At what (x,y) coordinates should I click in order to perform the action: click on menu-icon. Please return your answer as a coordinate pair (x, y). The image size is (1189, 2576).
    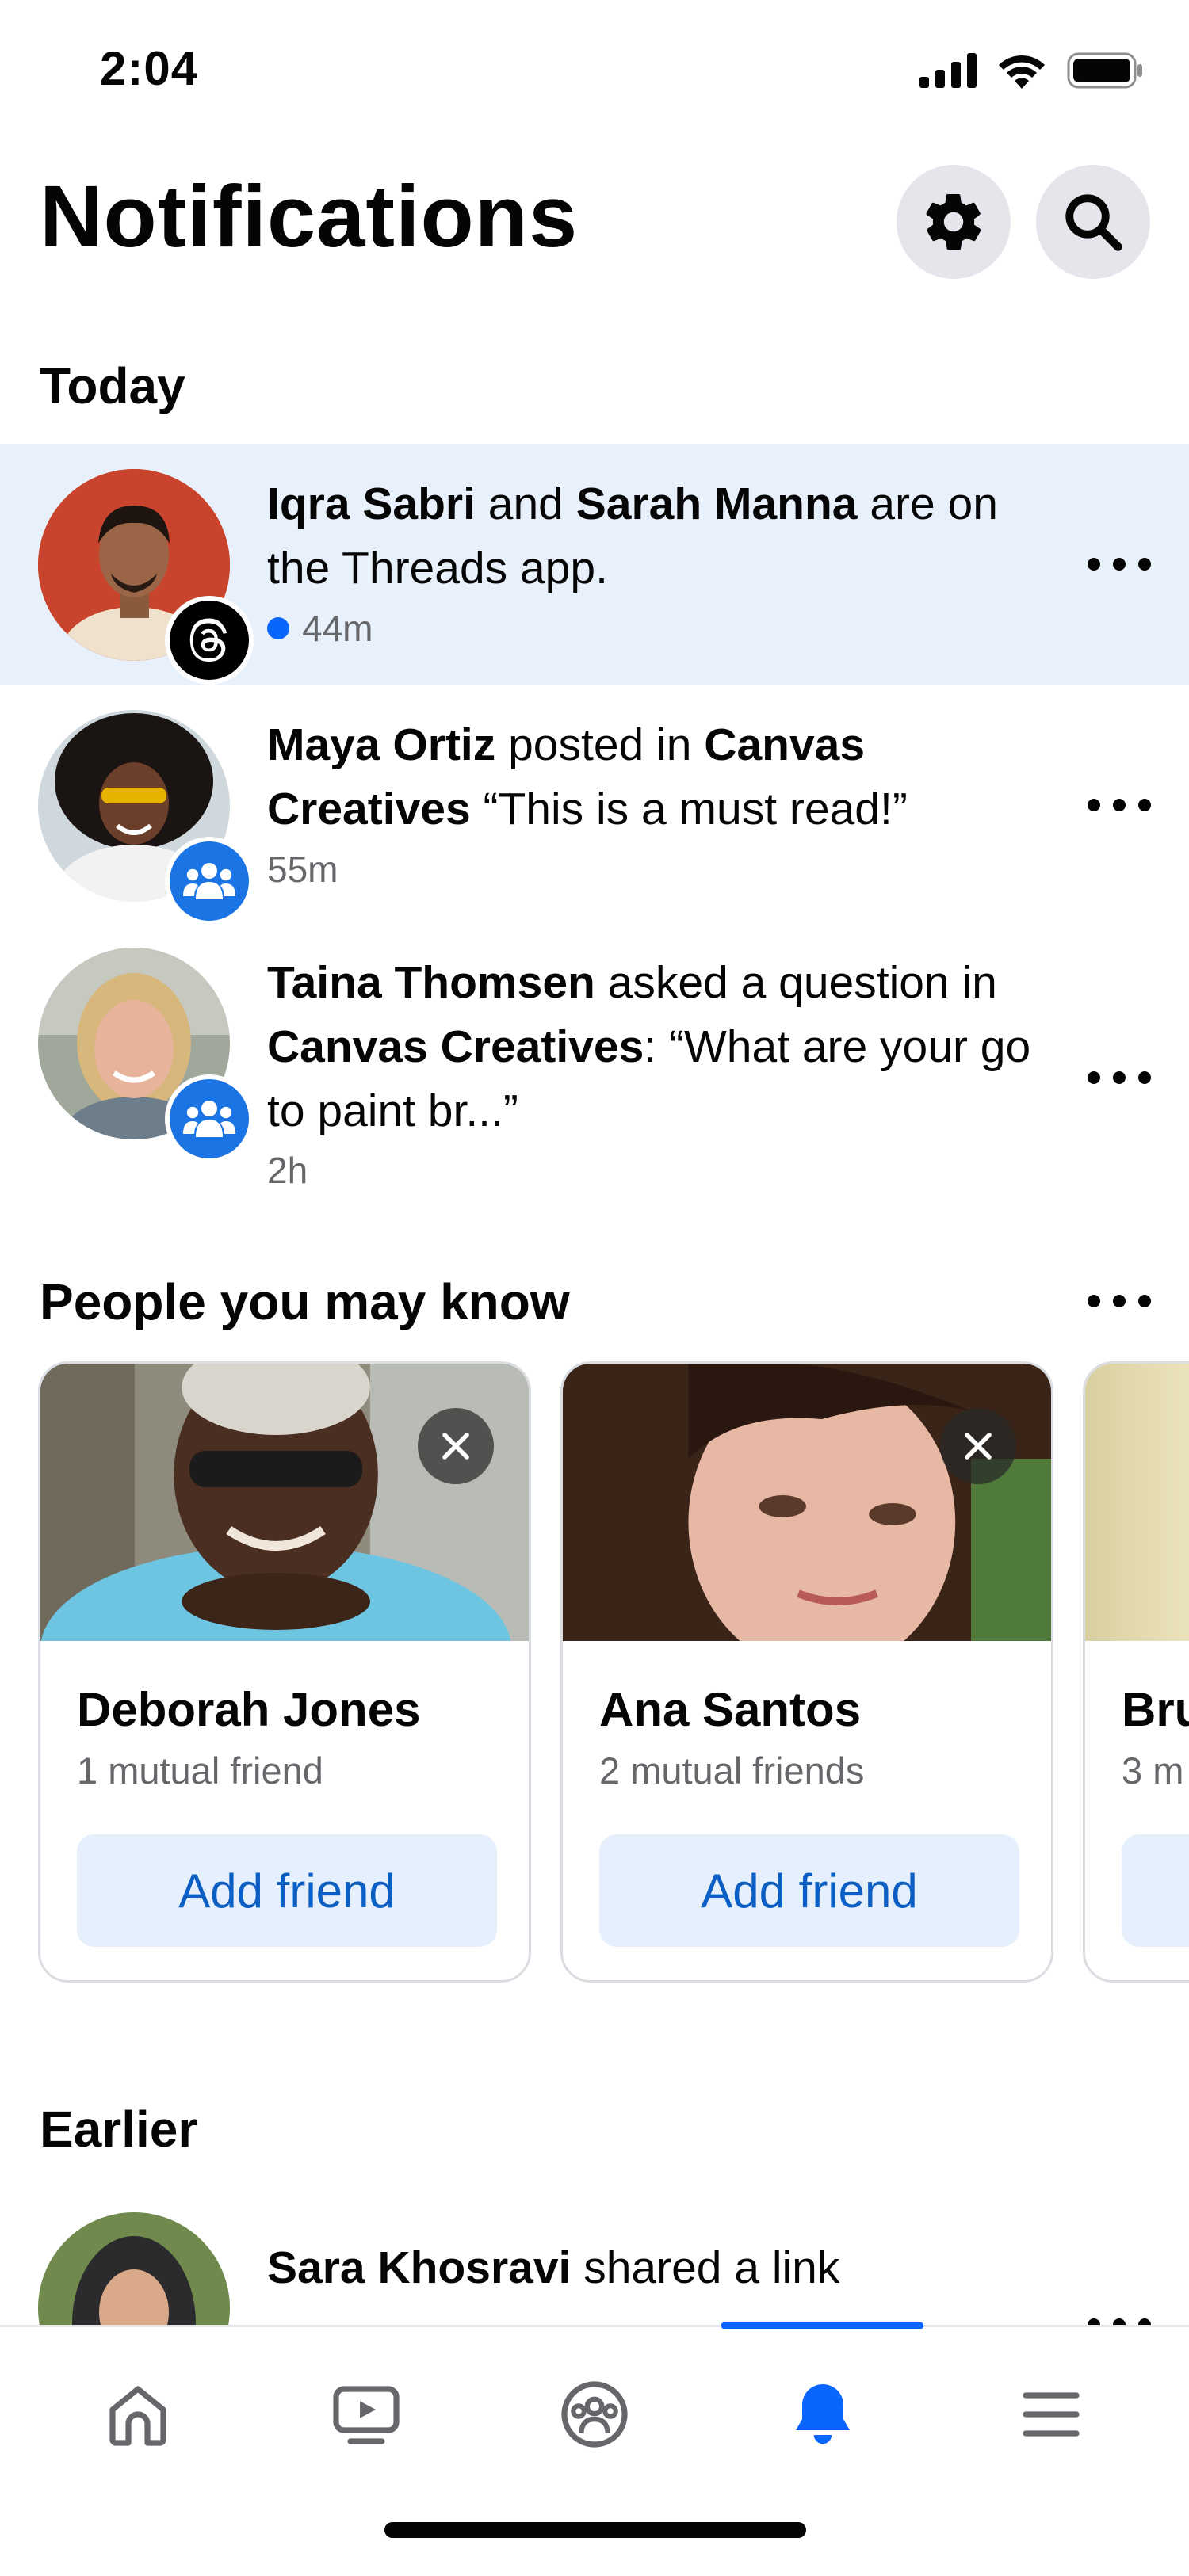
    Looking at the image, I should click on (1051, 2414).